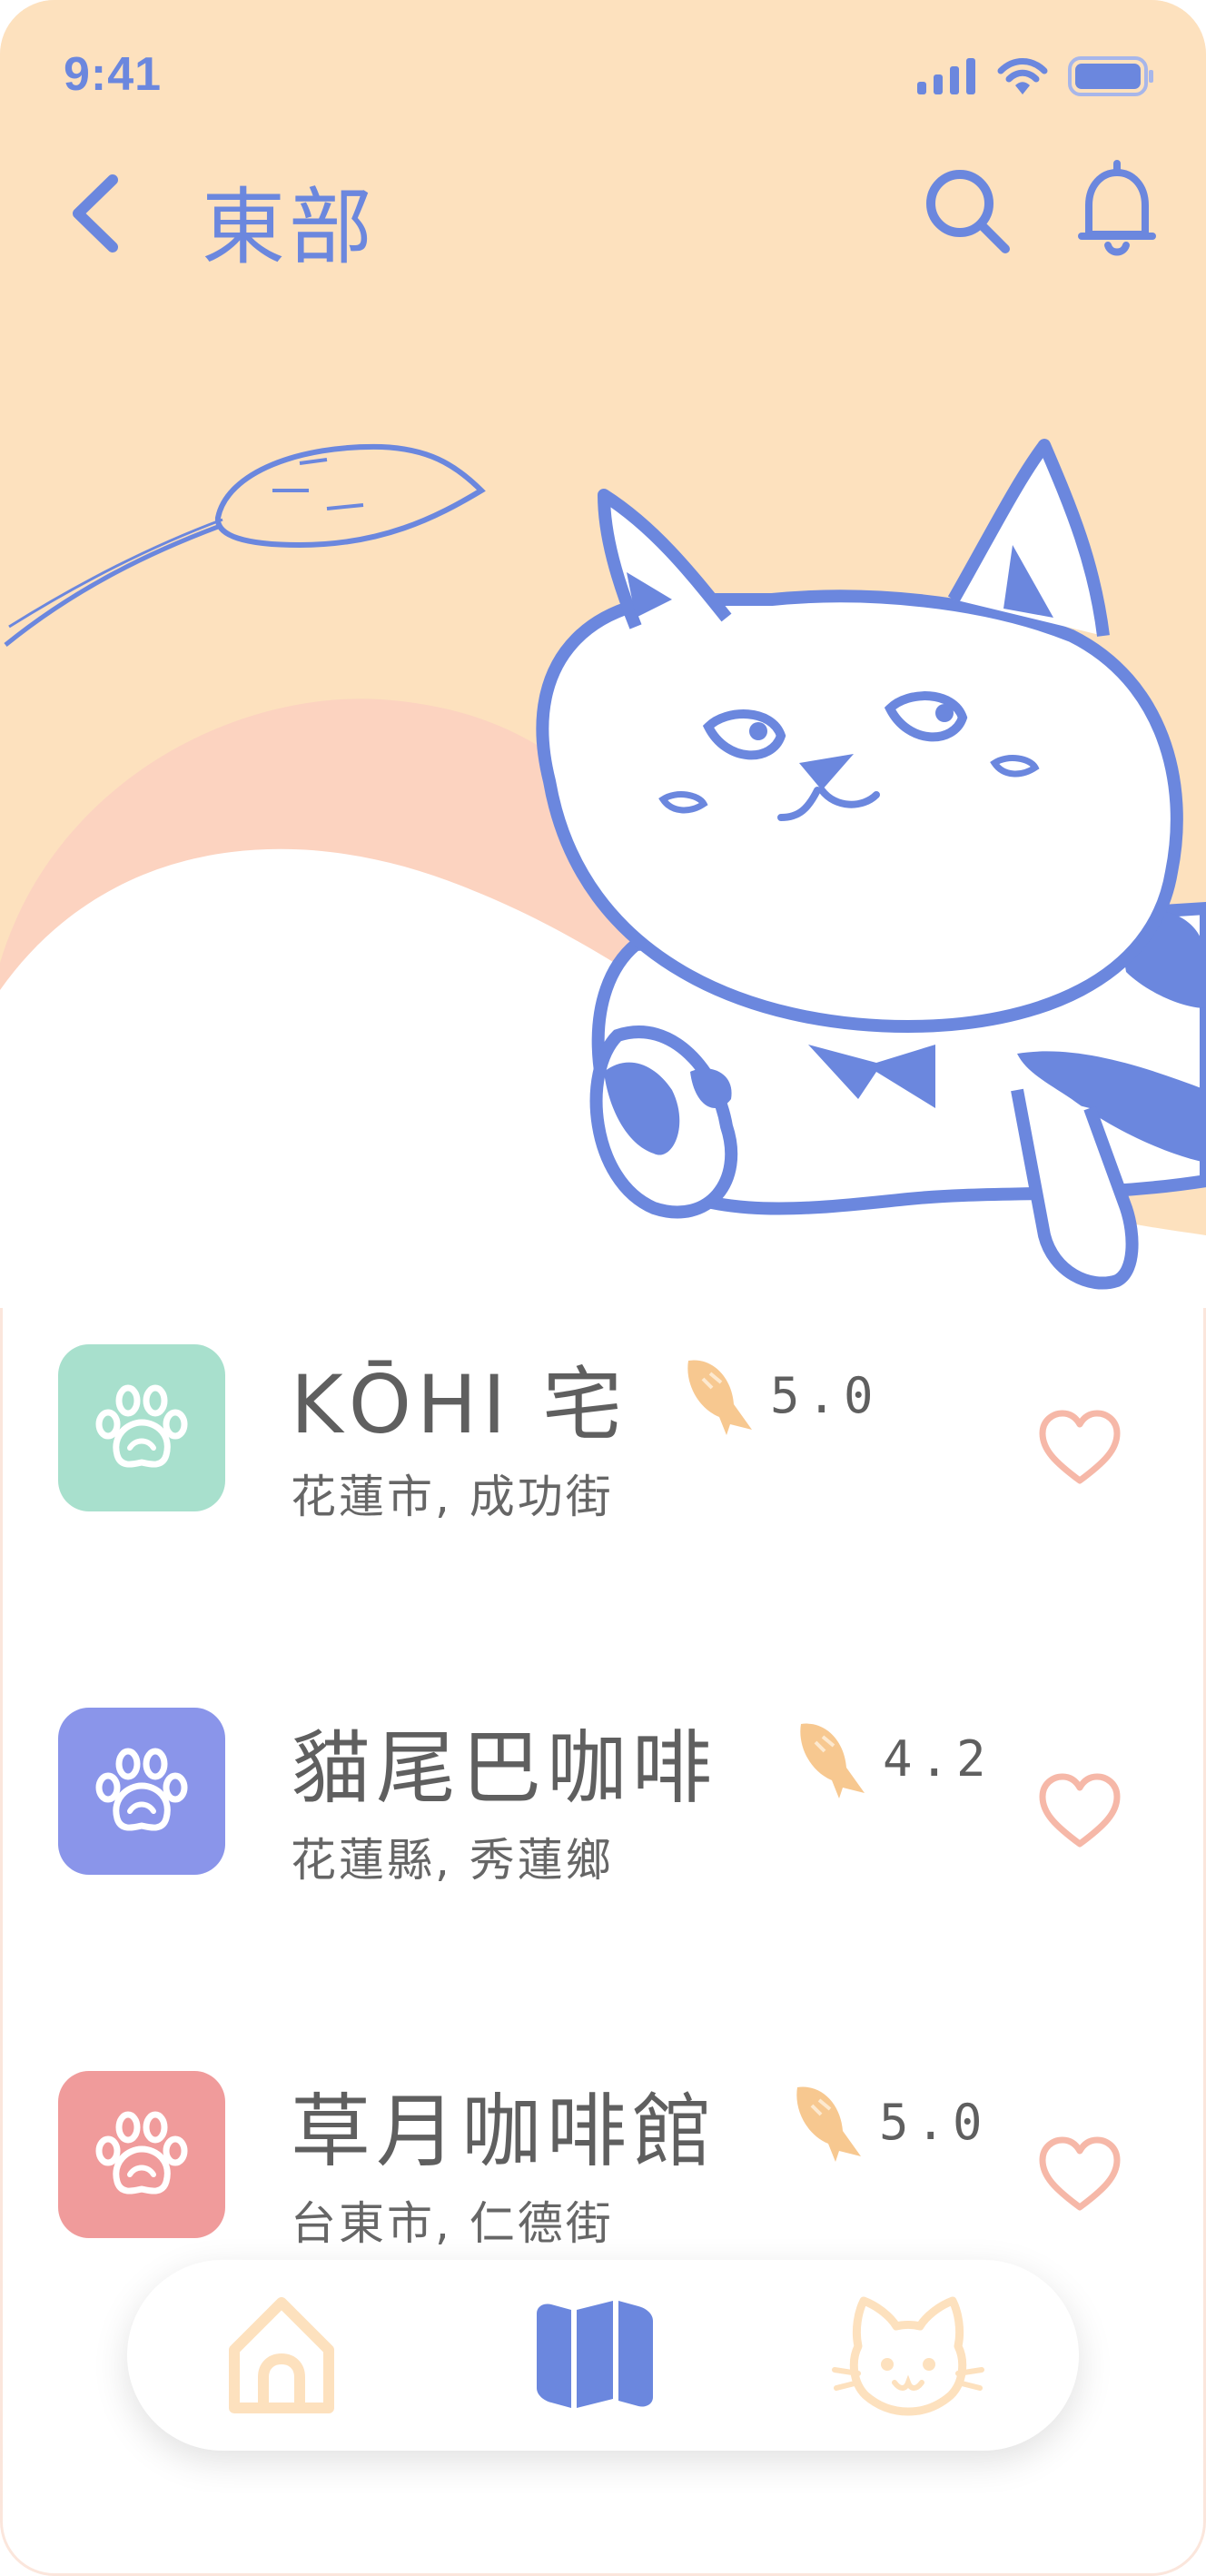 This screenshot has height=2576, width=1206. What do you see at coordinates (452, 2223) in the screenshot?
I see `cafe-location: 台東市, 仁德街` at bounding box center [452, 2223].